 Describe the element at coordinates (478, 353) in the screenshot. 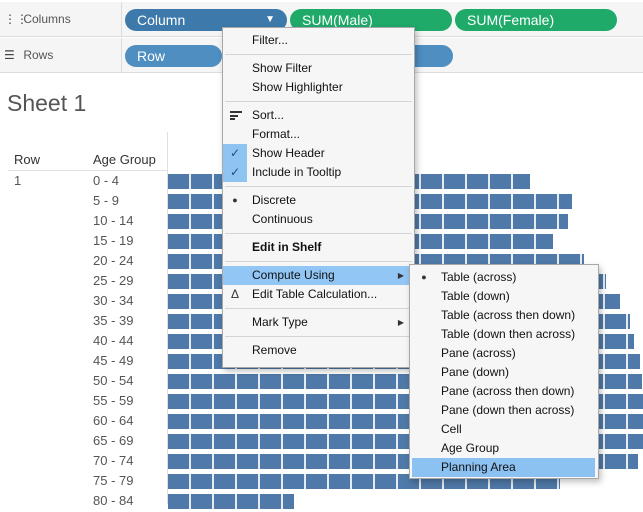

I see `submenu-item-label: Pane (across)` at that location.